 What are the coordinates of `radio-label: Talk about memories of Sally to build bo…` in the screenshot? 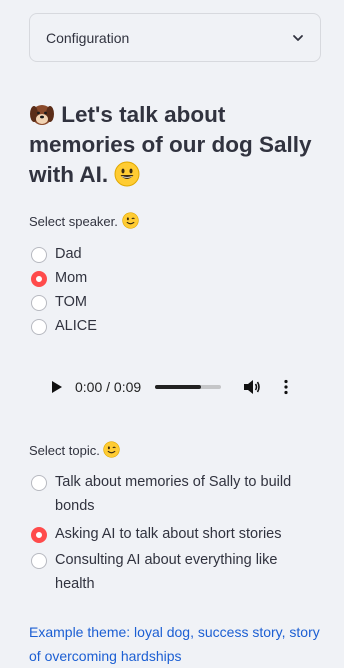 It's located at (173, 494).